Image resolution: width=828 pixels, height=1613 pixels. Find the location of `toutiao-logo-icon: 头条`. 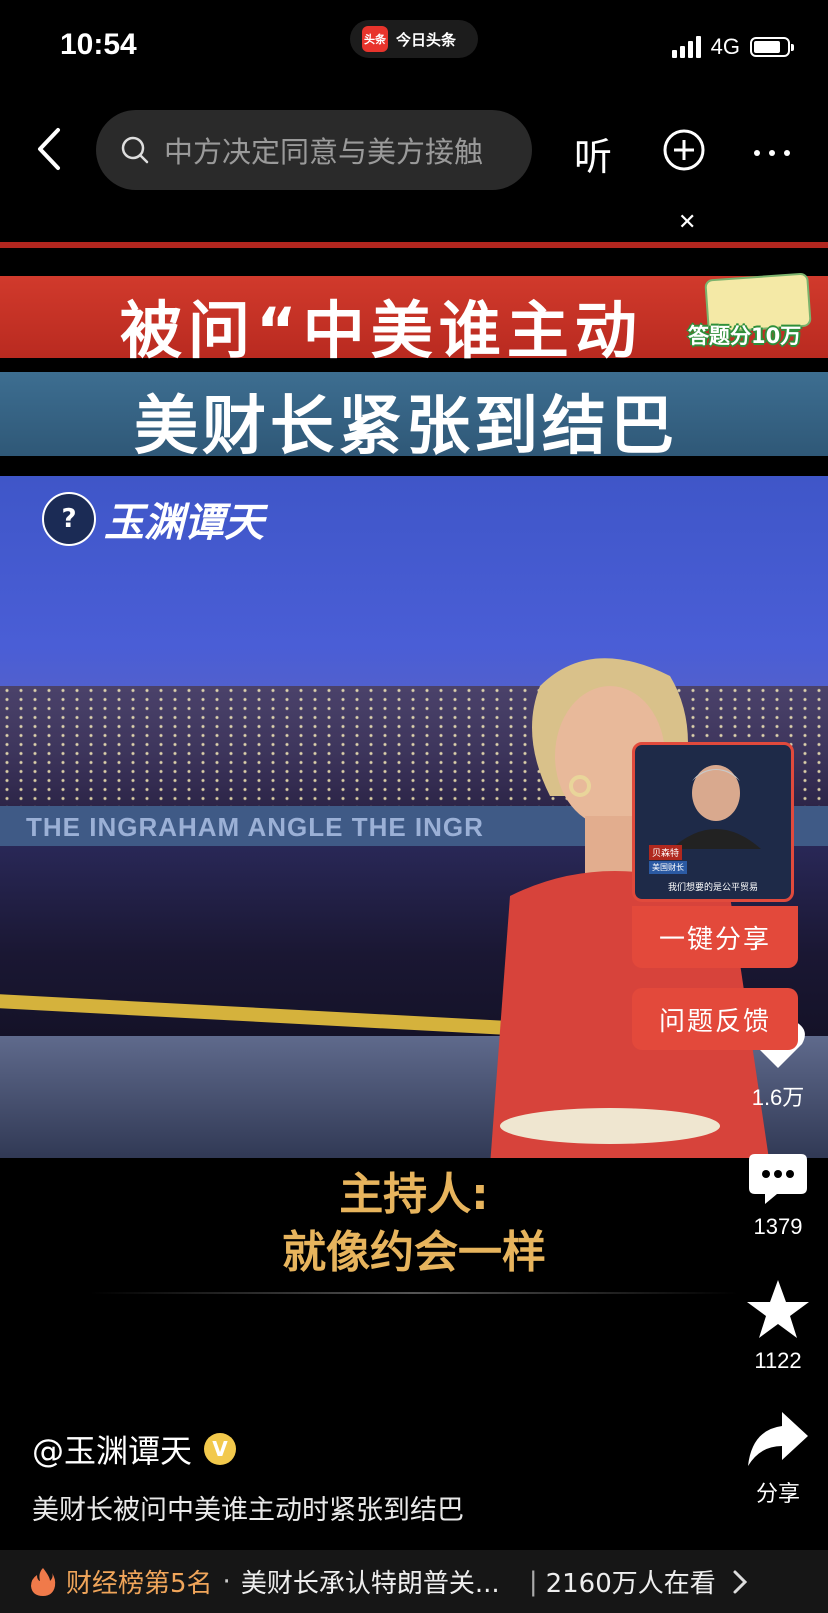

toutiao-logo-icon: 头条 is located at coordinates (375, 39).